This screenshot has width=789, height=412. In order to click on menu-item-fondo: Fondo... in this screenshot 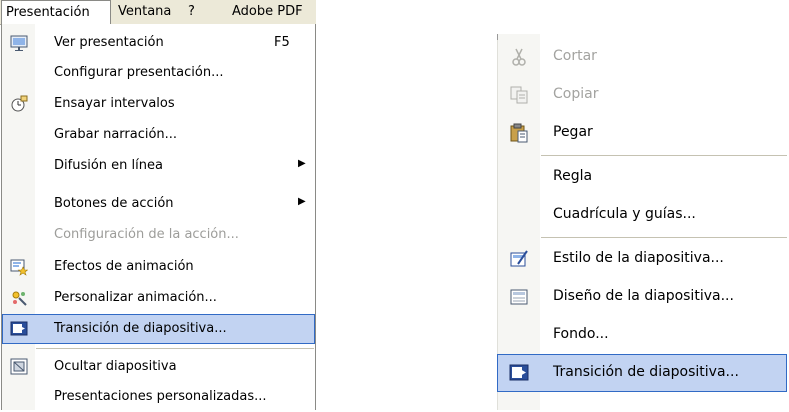, I will do `click(642, 335)`.